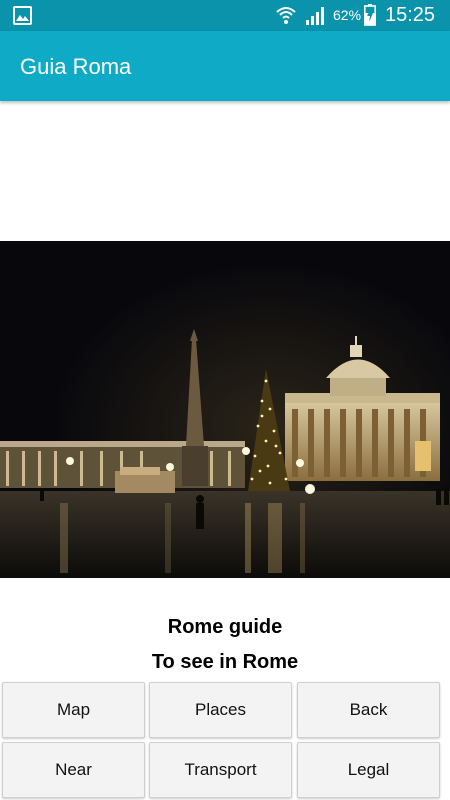 This screenshot has width=450, height=800. Describe the element at coordinates (315, 16) in the screenshot. I see `signal-icon` at that location.